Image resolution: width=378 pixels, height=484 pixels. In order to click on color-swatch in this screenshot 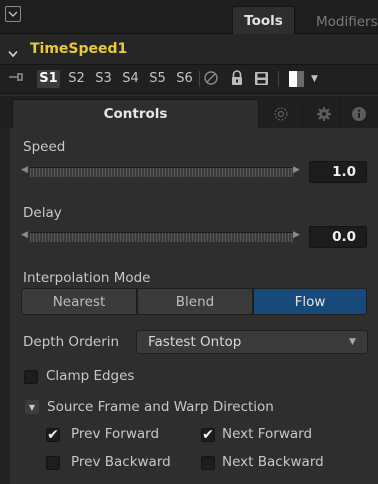, I will do `click(296, 79)`.